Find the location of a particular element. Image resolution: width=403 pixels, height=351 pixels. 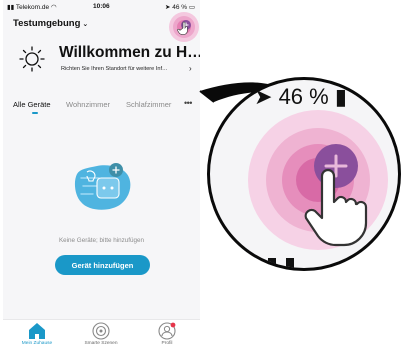

active-tab-indicator is located at coordinates (35, 113).